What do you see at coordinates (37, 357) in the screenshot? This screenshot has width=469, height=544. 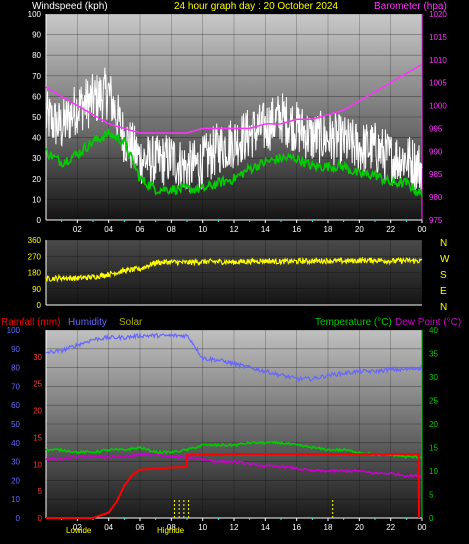 I see `rain-tick-label: 30` at bounding box center [37, 357].